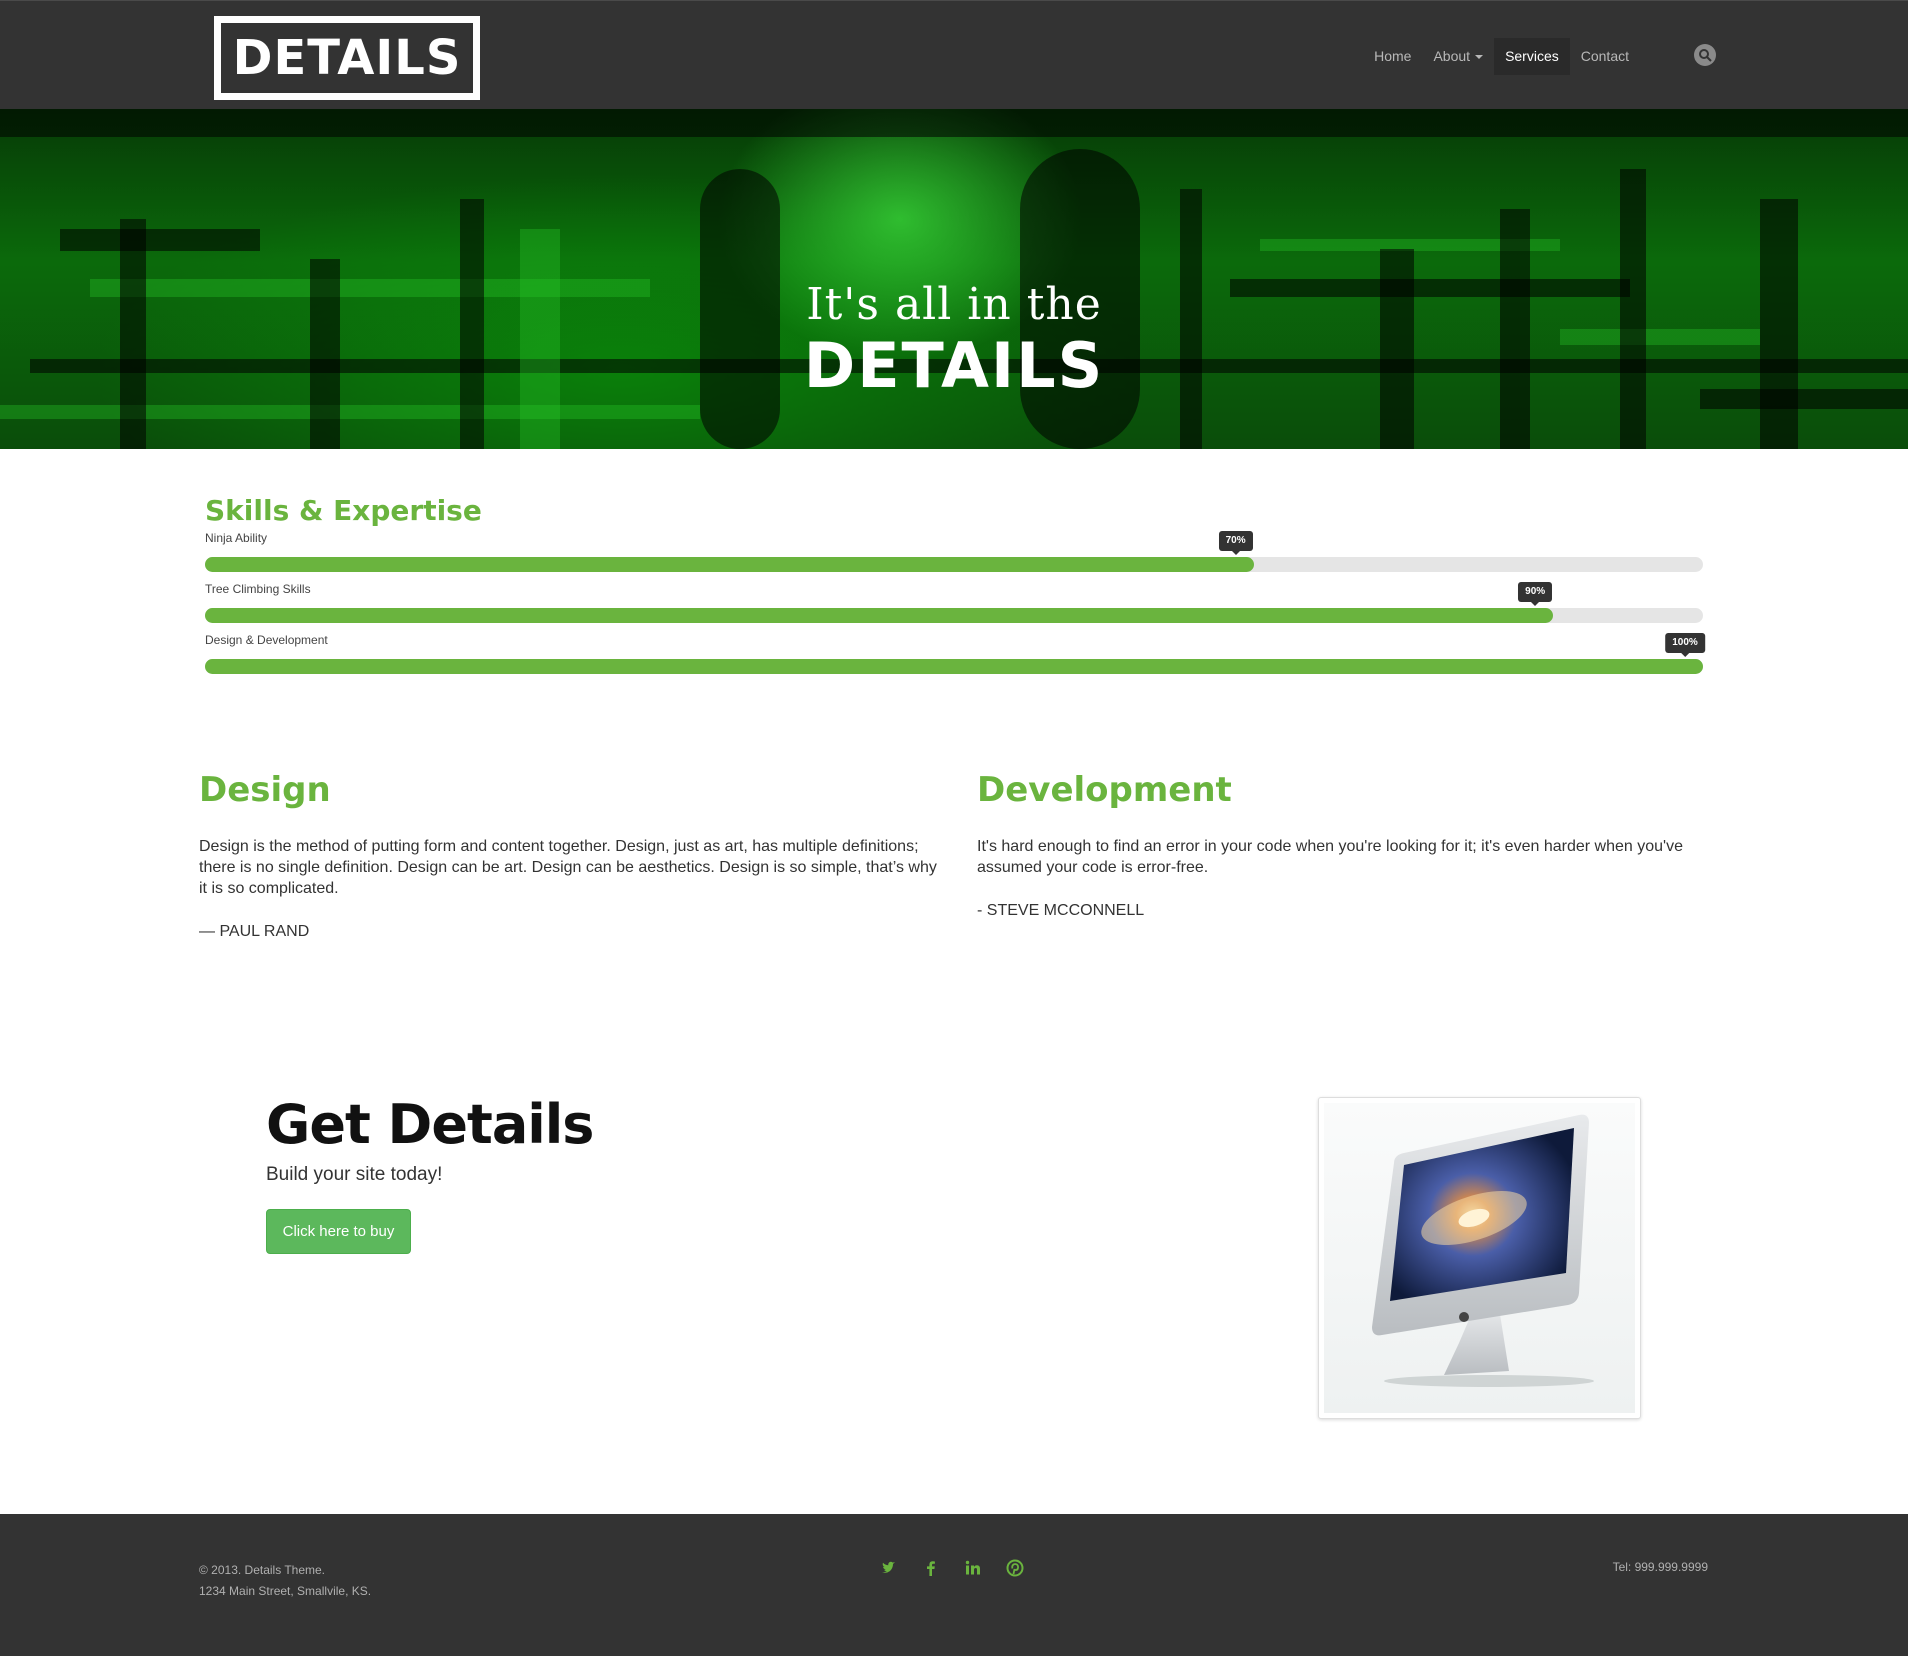 The image size is (1908, 1656). I want to click on hero-heading-line1: It's all in the, so click(954, 304).